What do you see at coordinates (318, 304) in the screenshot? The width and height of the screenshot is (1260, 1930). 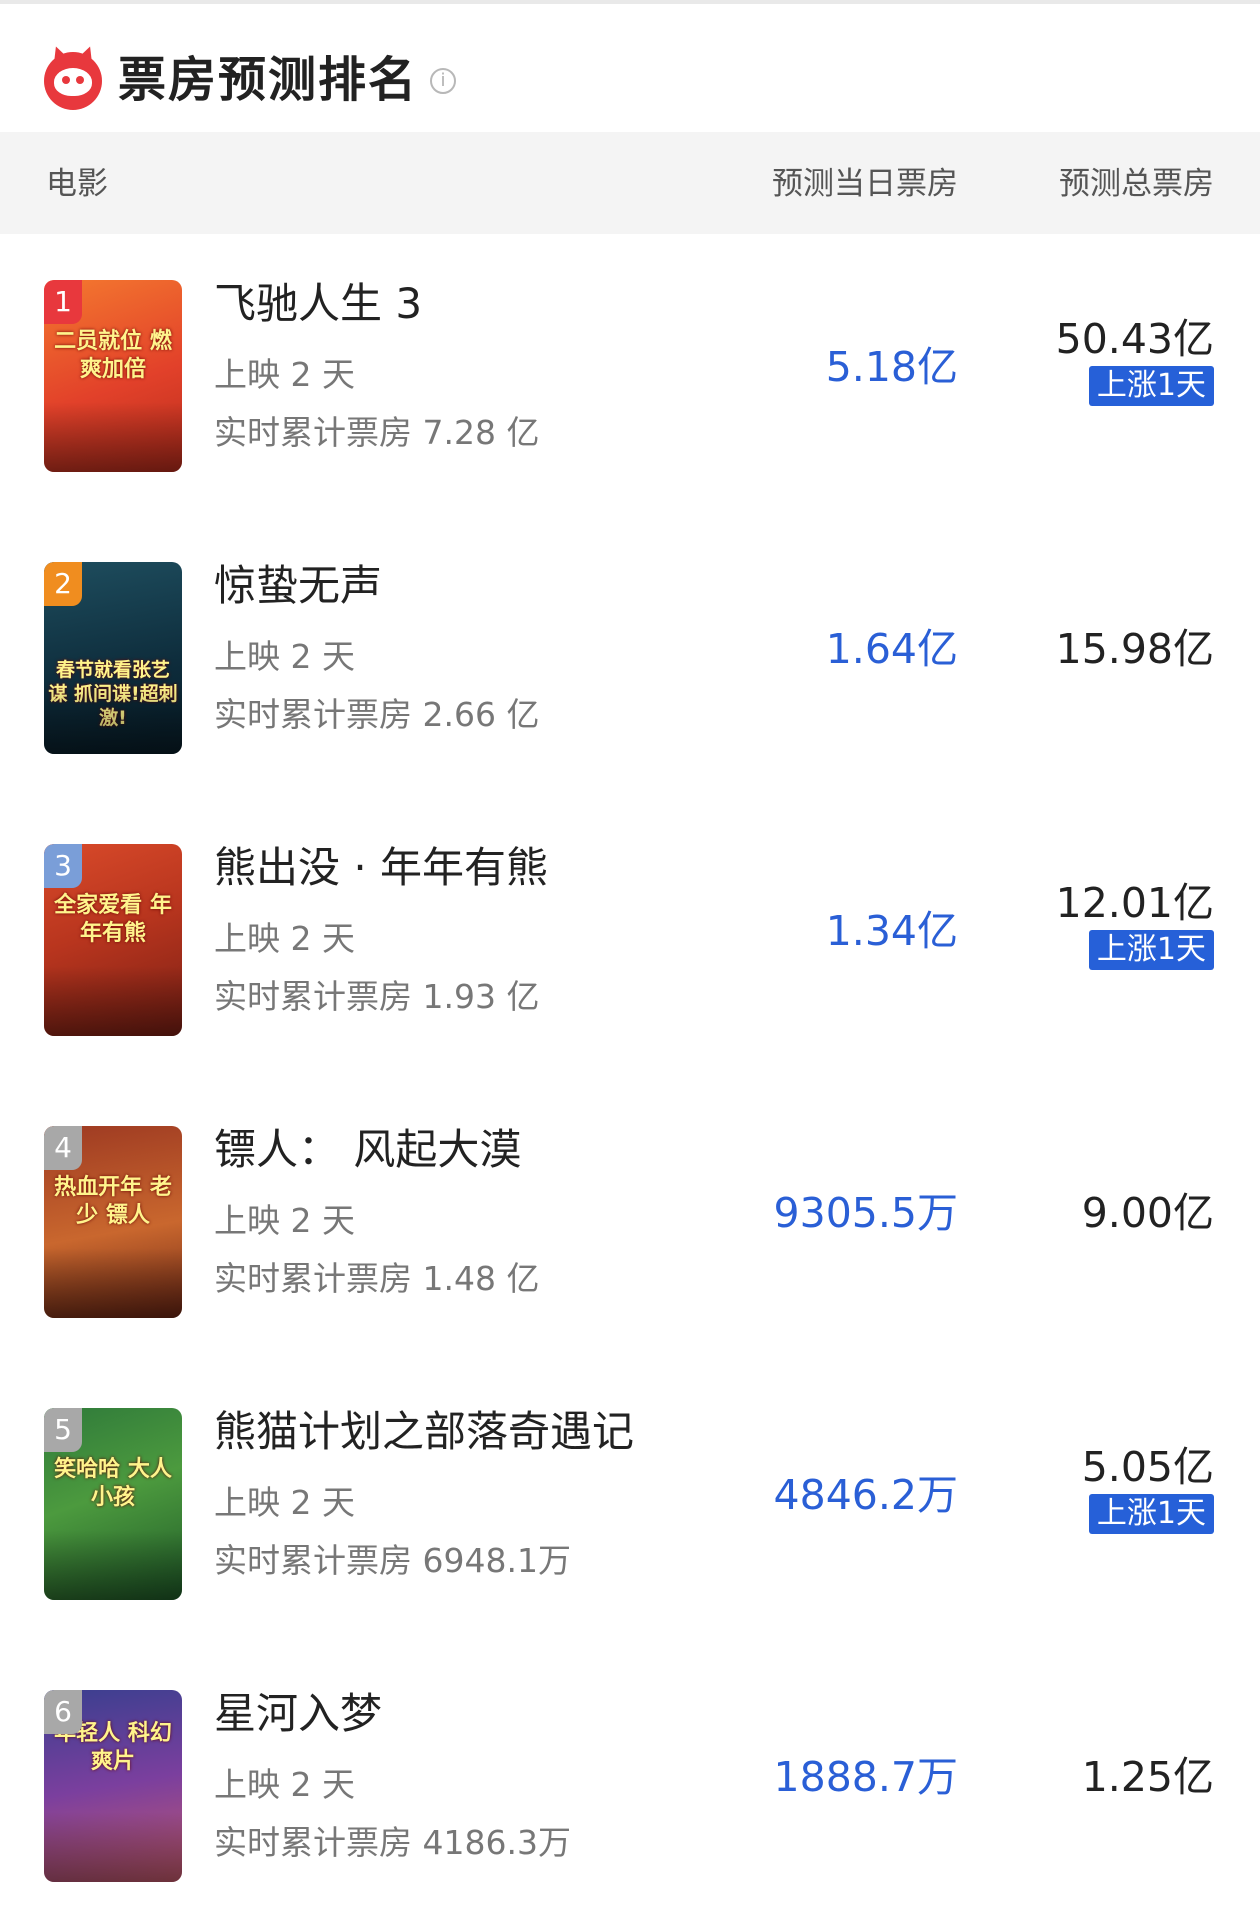 I see `movie-title: 飞驰人生 3` at bounding box center [318, 304].